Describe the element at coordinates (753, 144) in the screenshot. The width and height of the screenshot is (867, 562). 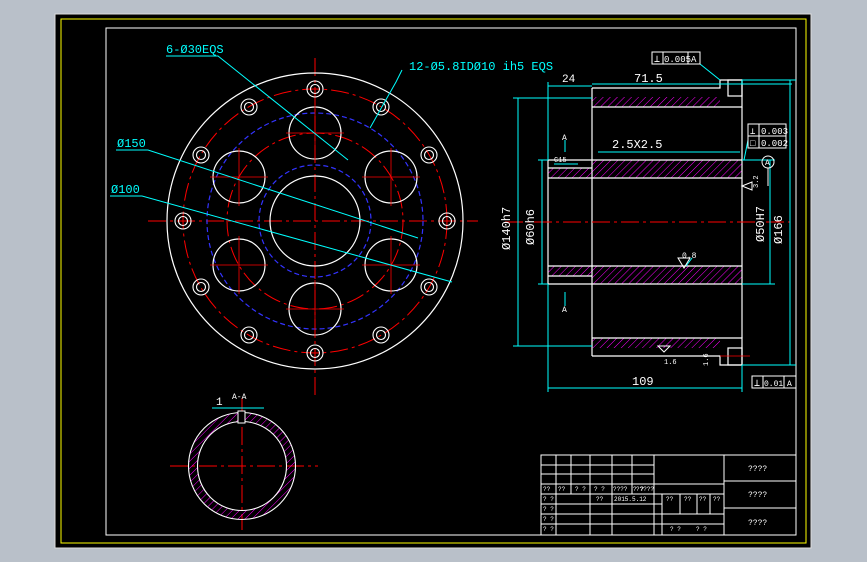
I see `para-symbol: □` at that location.